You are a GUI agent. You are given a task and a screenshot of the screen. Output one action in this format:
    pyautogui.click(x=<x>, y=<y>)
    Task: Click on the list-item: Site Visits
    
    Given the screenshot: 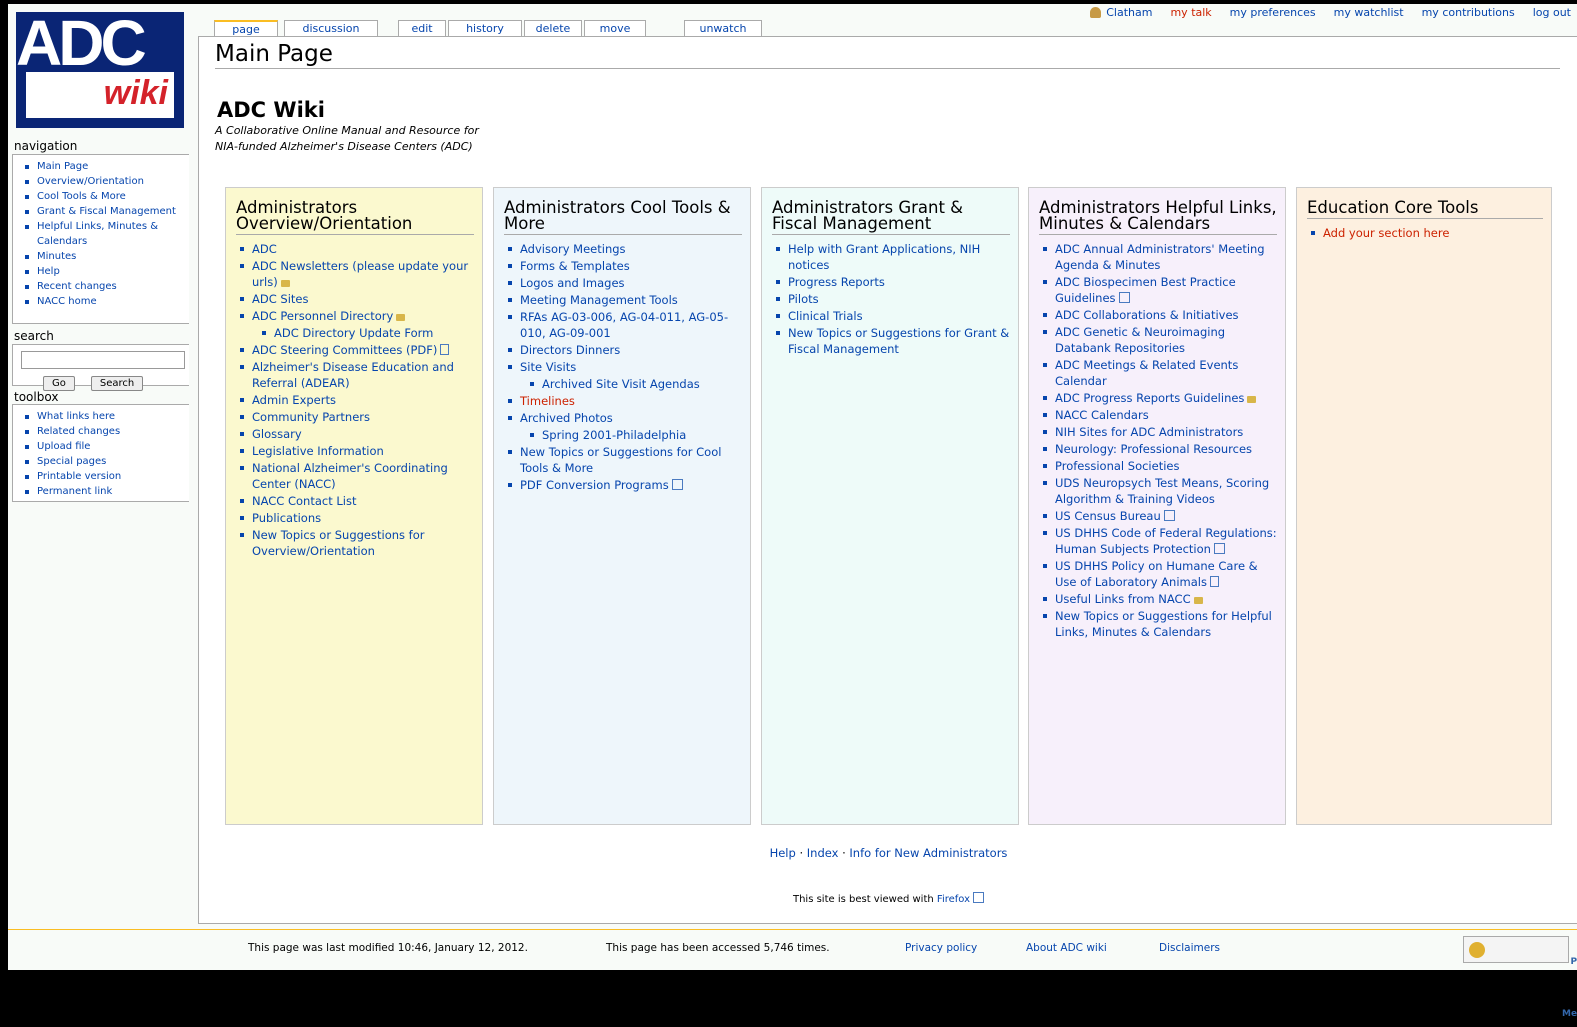 What is the action you would take?
    pyautogui.click(x=625, y=367)
    